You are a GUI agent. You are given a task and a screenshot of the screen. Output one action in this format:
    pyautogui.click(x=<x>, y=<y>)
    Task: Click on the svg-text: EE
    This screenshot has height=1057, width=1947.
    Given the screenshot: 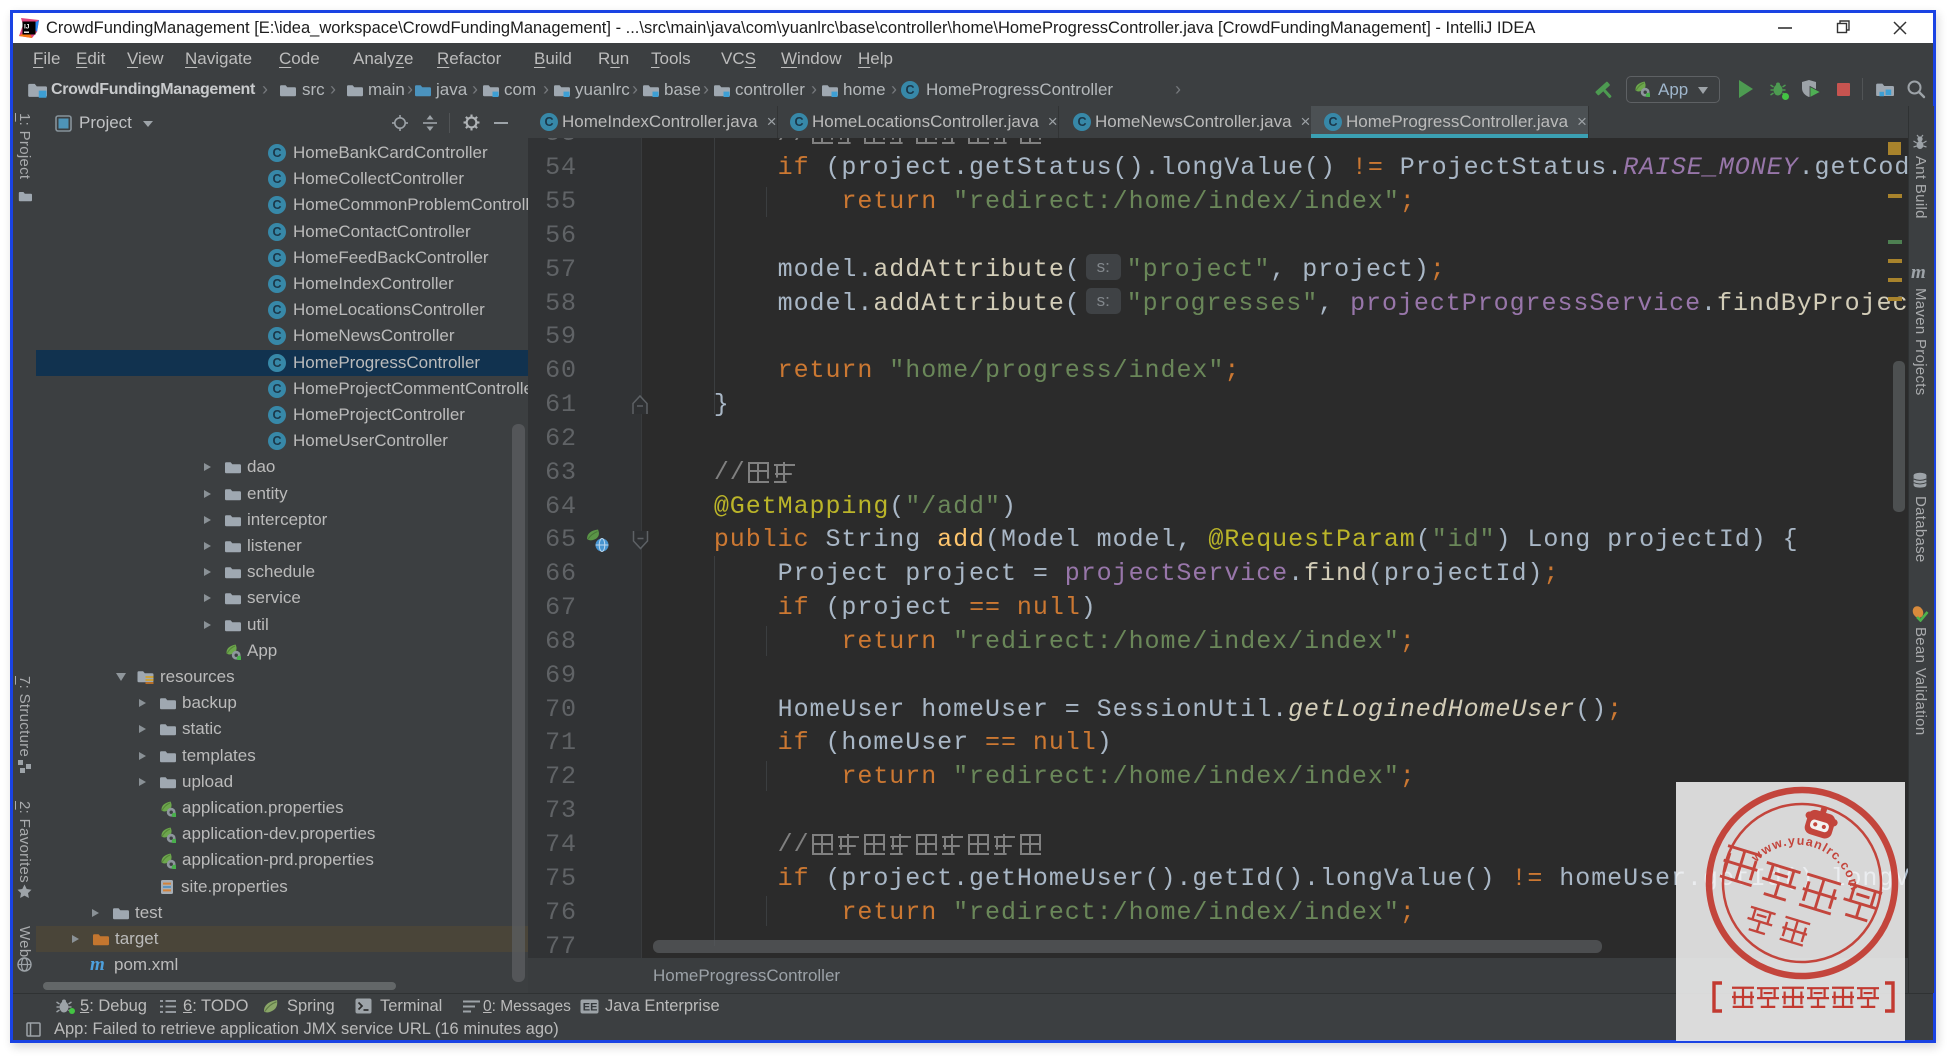 What is the action you would take?
    pyautogui.click(x=590, y=1008)
    